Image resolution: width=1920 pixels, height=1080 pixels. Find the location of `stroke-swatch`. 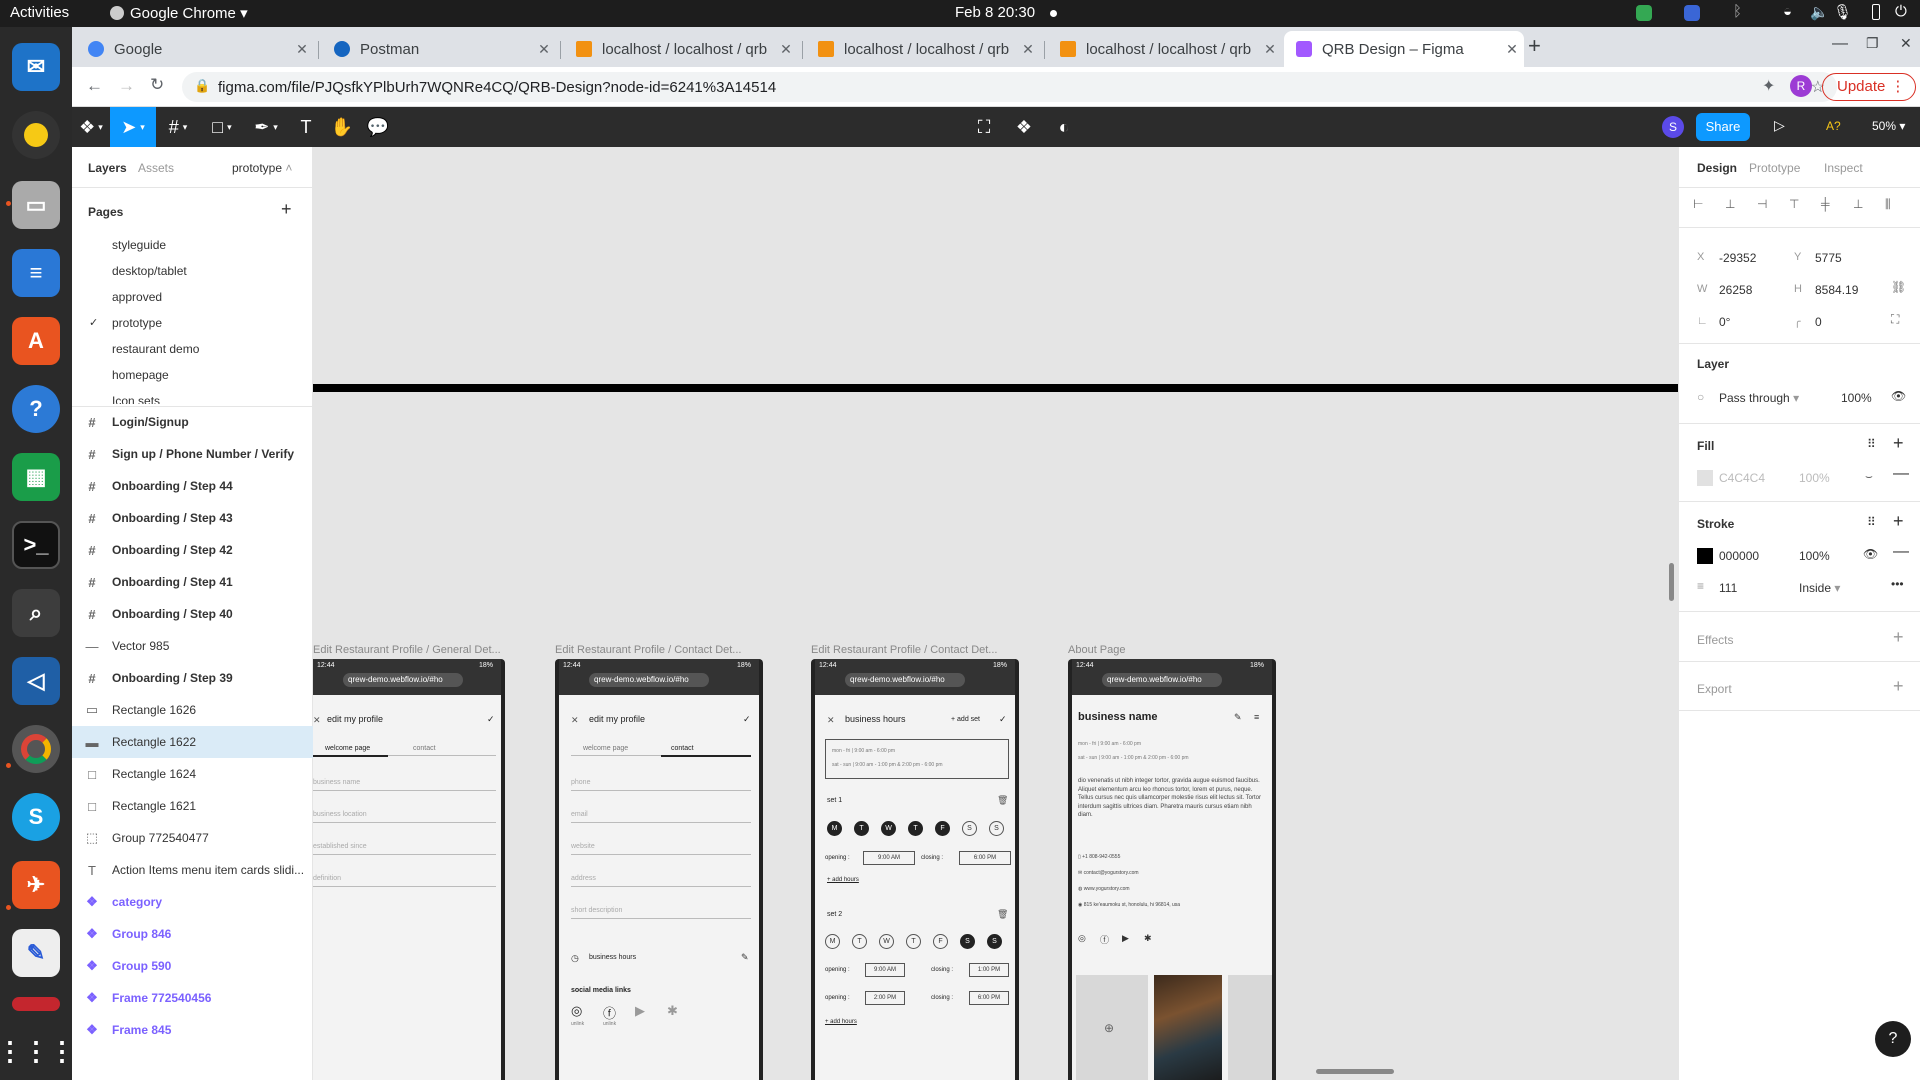

stroke-swatch is located at coordinates (1705, 556).